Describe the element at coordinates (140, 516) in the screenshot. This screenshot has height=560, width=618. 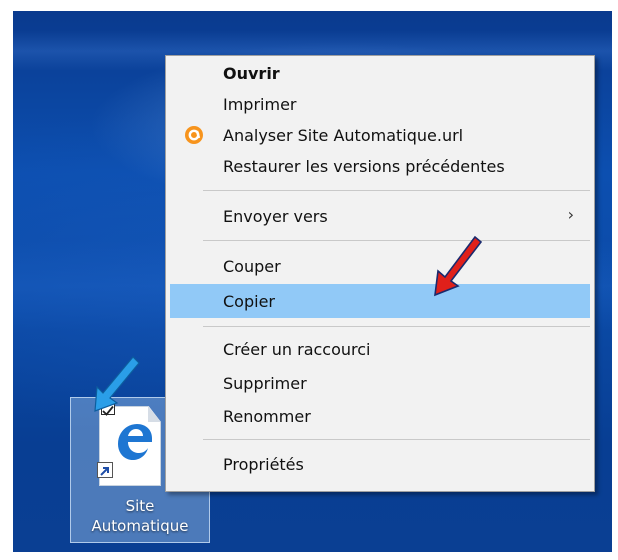
I see `desktop-icon-label: Site Automatique` at that location.